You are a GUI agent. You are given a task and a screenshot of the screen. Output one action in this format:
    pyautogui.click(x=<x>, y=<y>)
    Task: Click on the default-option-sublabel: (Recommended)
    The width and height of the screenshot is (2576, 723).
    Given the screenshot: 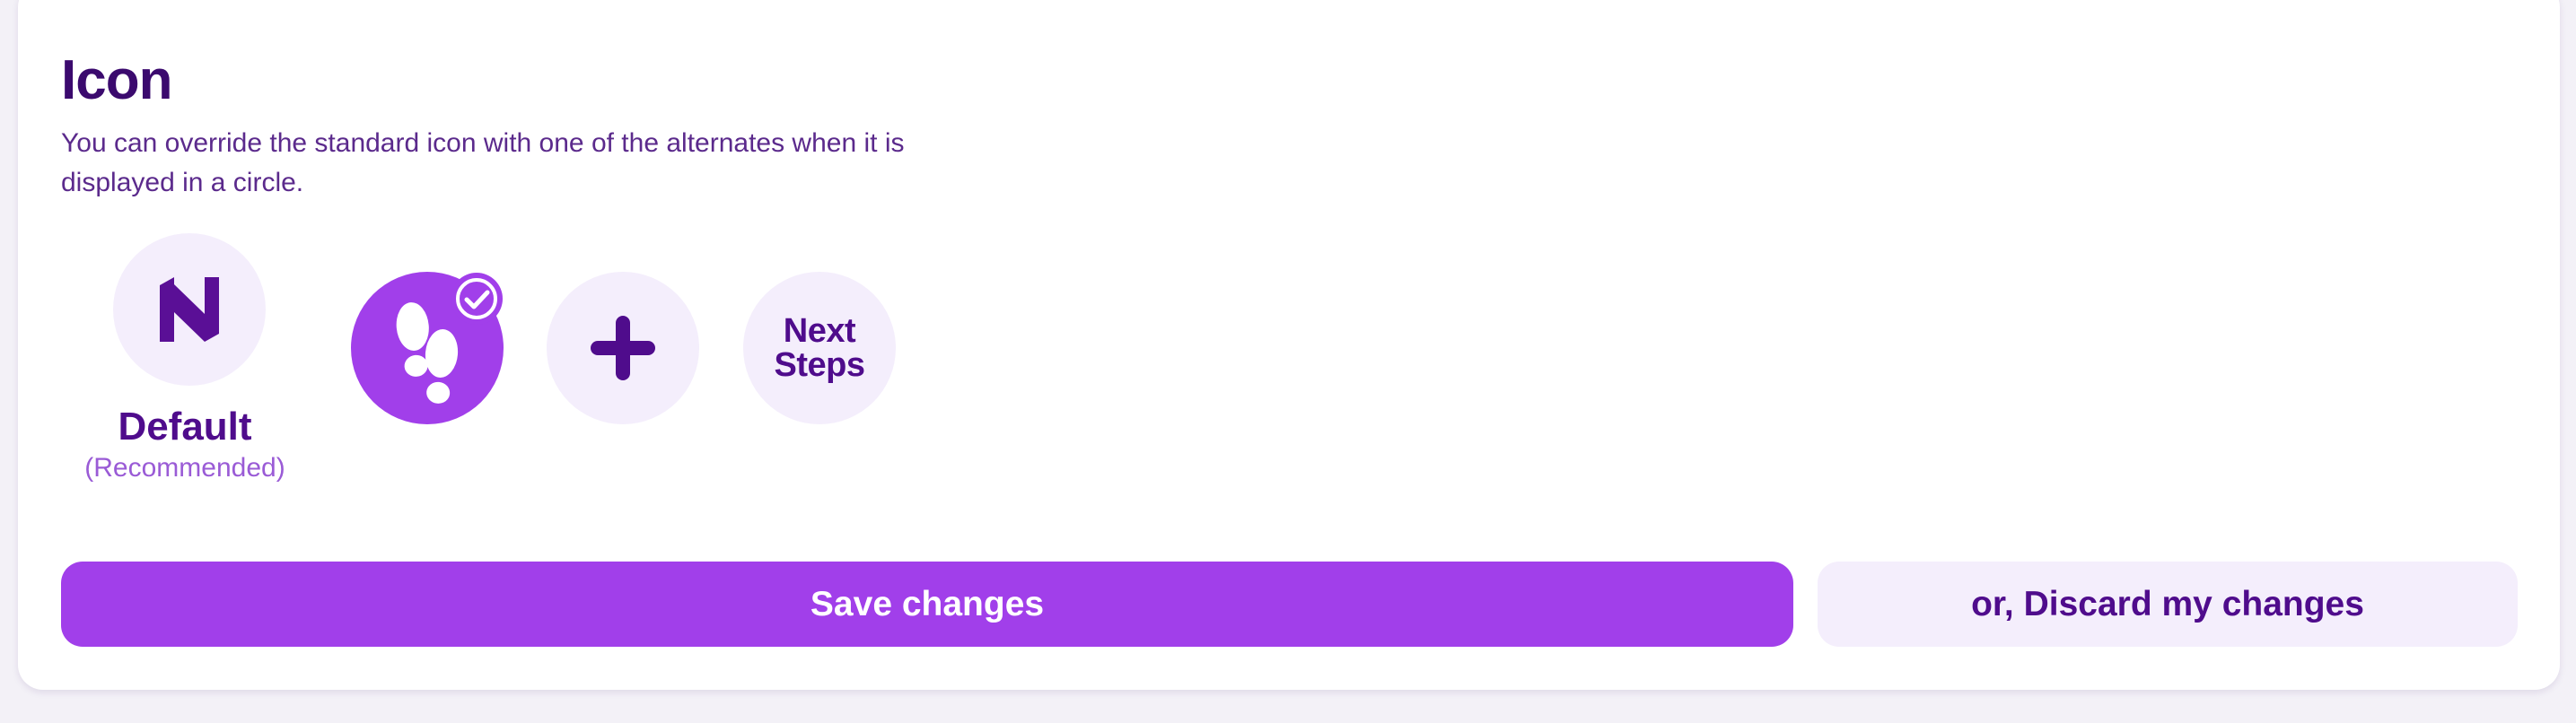 What is the action you would take?
    pyautogui.click(x=184, y=468)
    